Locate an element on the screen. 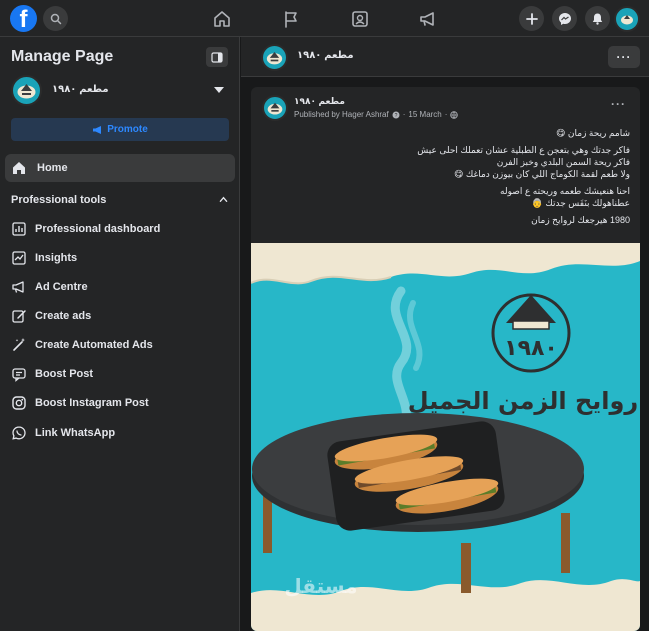 The image size is (649, 631). sidebar-toggle-icon is located at coordinates (217, 57).